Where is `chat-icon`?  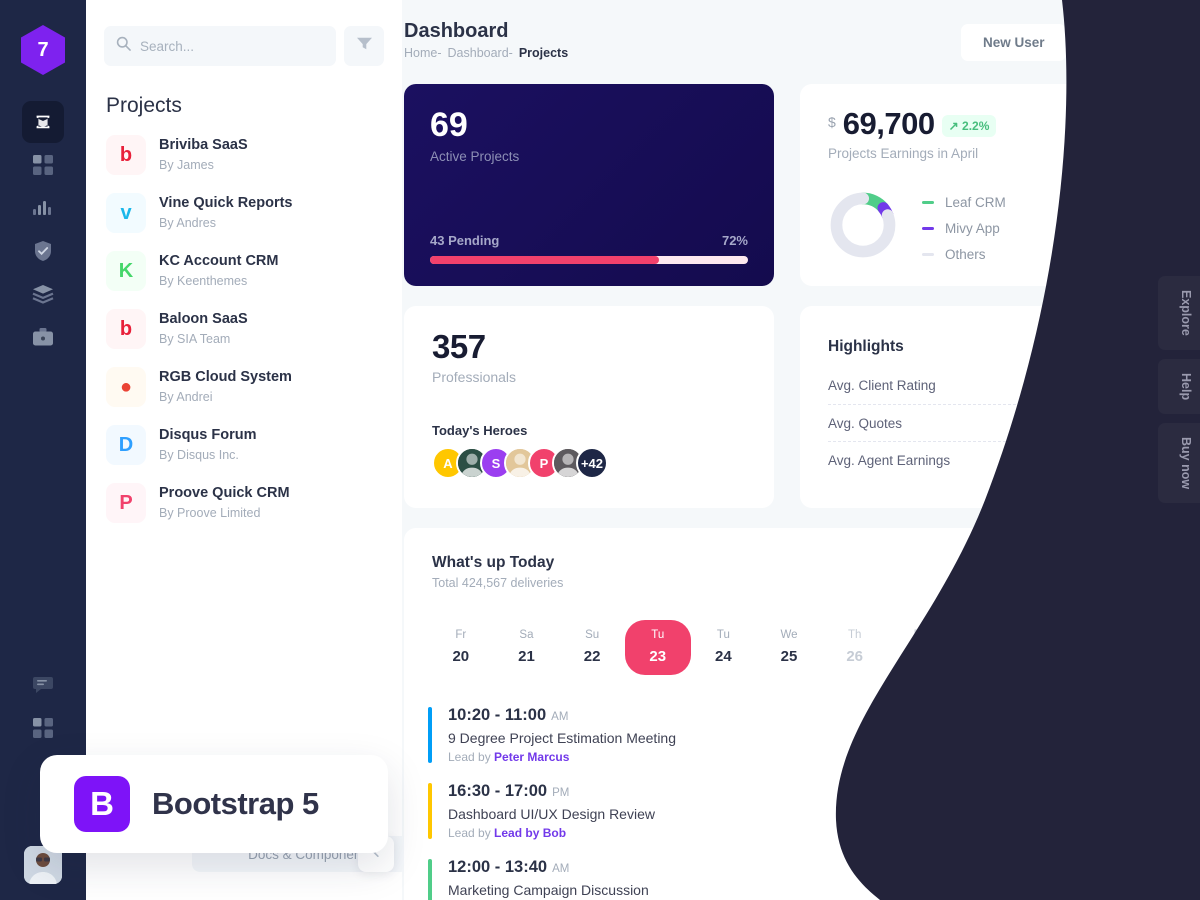 chat-icon is located at coordinates (43, 685).